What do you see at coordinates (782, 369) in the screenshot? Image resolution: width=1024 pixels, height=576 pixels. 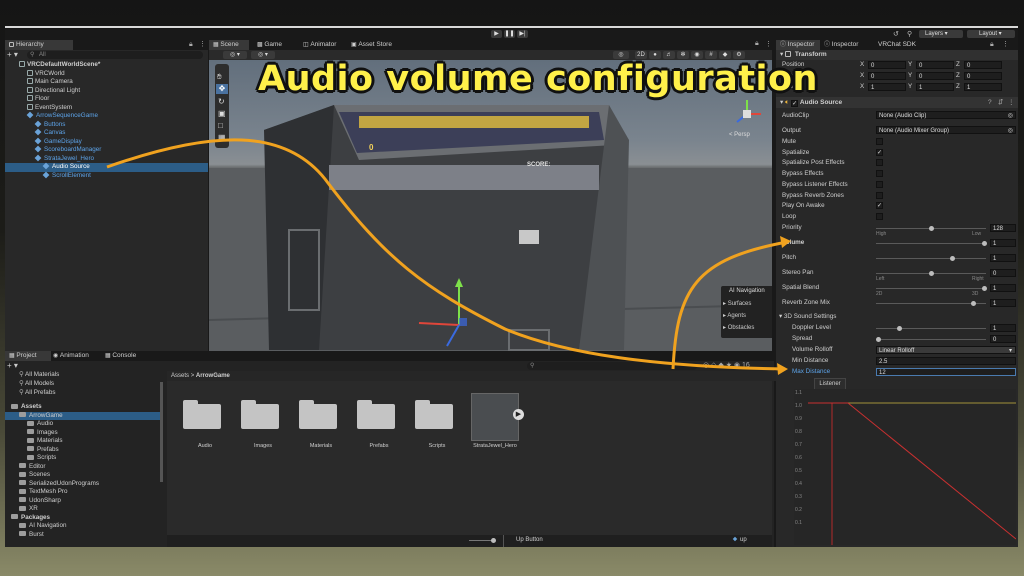 I see `arrow-head-max-distance` at bounding box center [782, 369].